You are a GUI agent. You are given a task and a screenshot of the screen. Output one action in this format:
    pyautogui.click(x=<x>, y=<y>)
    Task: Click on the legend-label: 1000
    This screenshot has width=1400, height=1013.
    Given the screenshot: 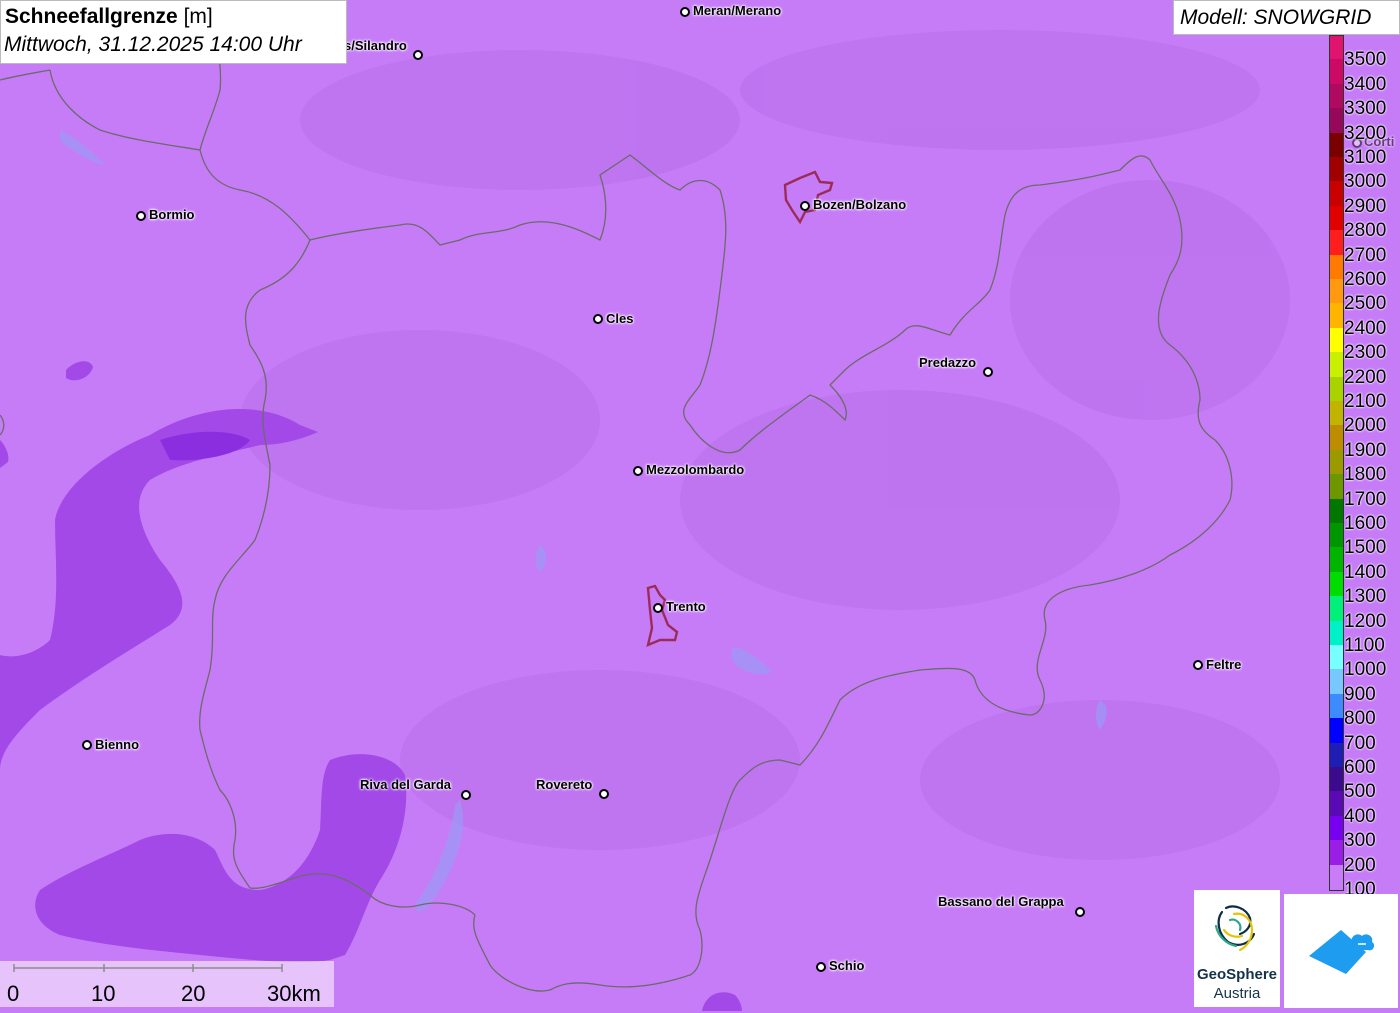 What is the action you would take?
    pyautogui.click(x=1365, y=670)
    